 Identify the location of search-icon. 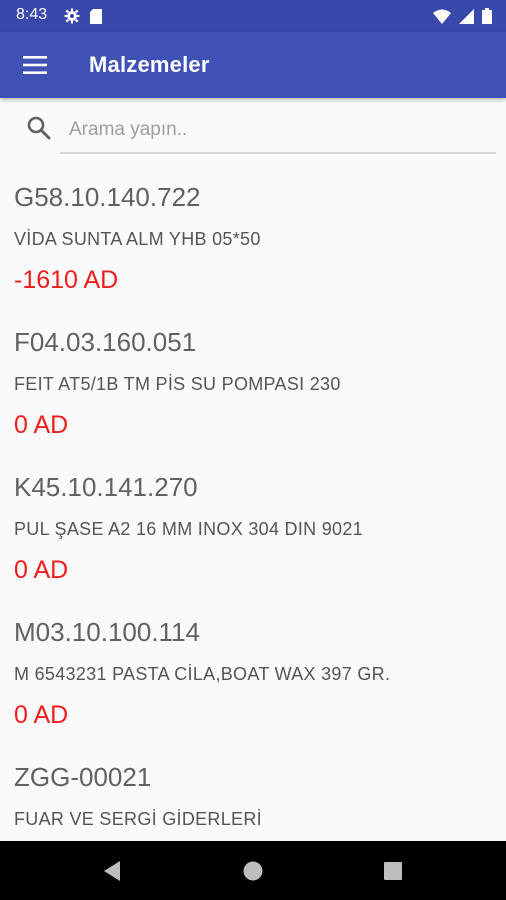
(39, 128).